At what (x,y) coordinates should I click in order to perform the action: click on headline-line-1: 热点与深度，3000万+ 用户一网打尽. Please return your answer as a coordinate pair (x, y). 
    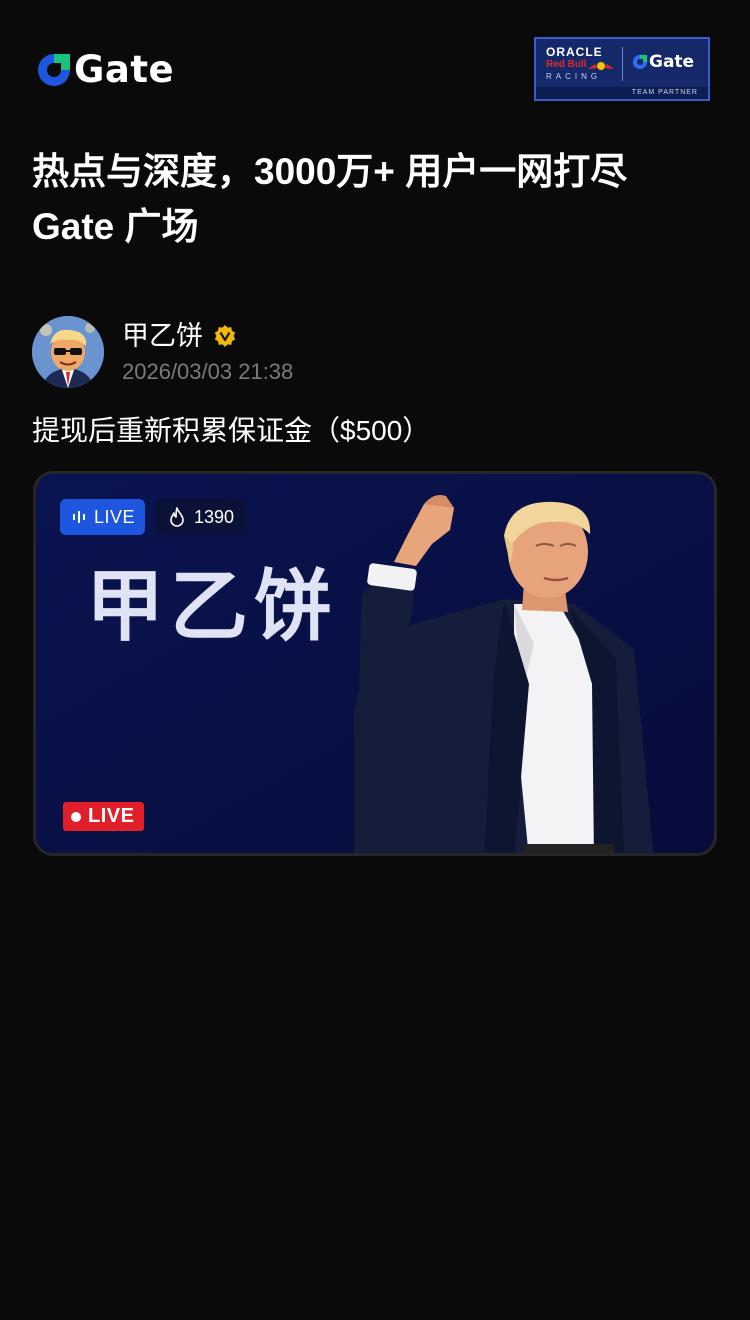
    Looking at the image, I should click on (330, 171).